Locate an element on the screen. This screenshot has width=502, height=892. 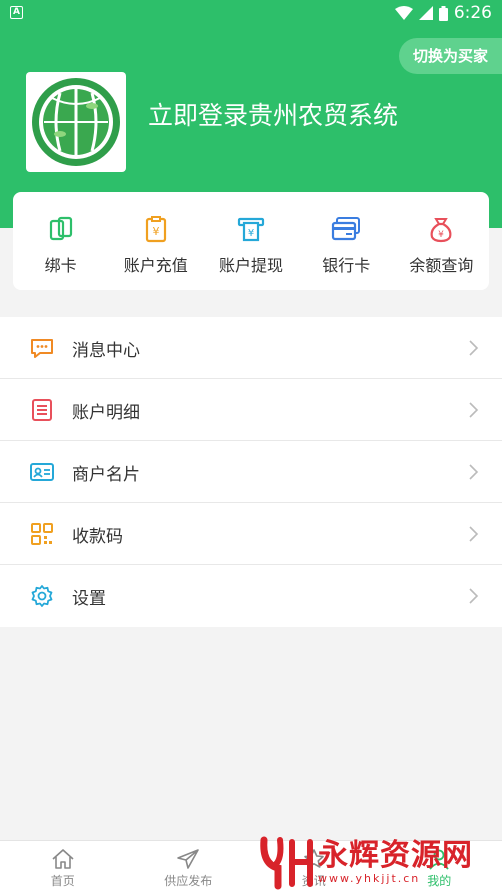
quick-action-balance: ¥ 余额查询 is located at coordinates (441, 241).